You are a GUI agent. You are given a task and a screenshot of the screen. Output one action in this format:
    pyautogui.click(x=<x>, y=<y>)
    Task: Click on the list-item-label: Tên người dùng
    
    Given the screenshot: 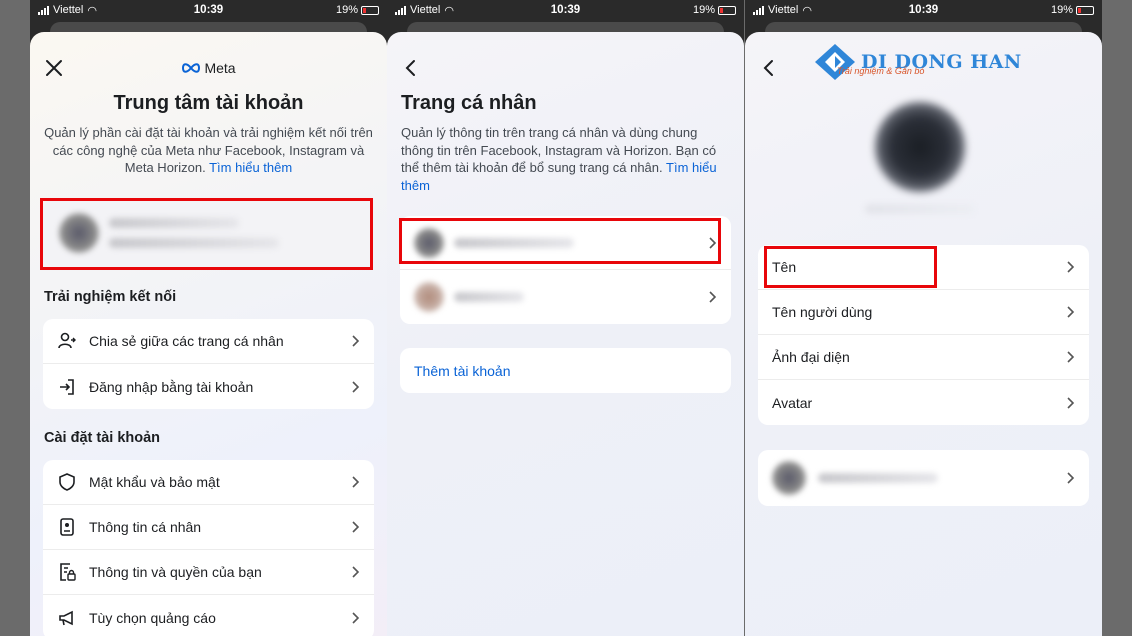 What is the action you would take?
    pyautogui.click(x=822, y=312)
    